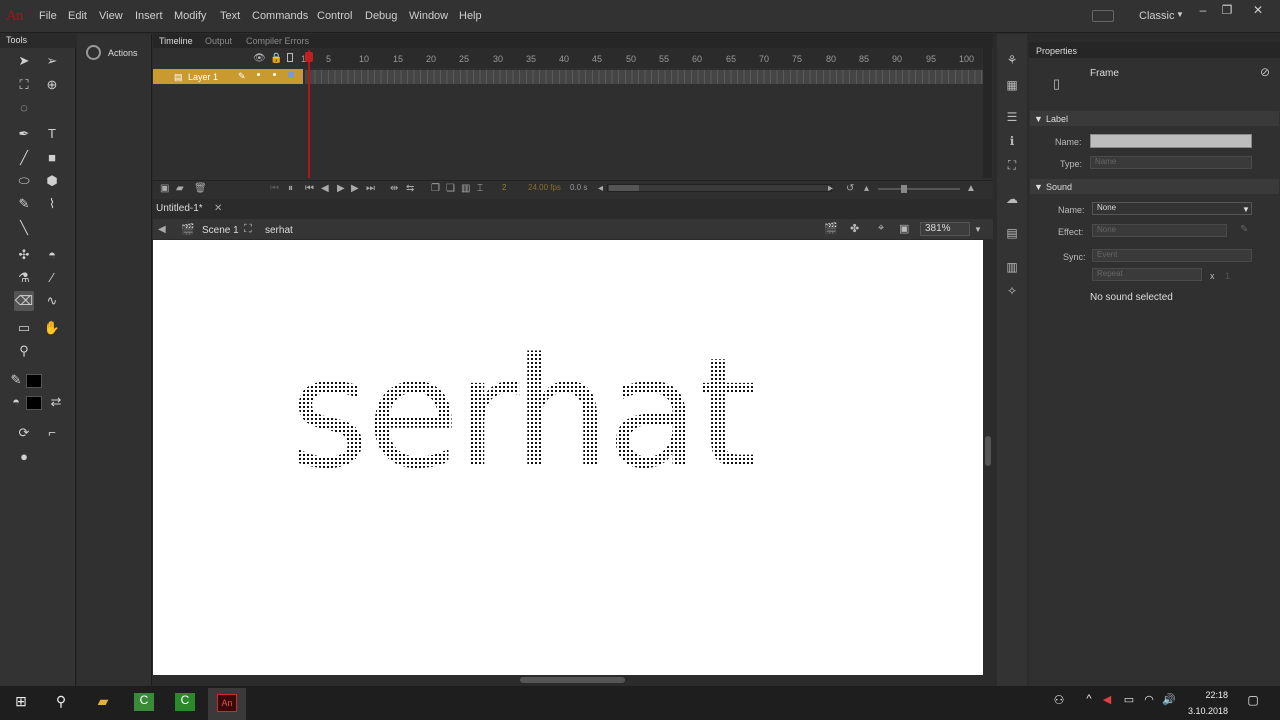 This screenshot has height=720, width=1280. I want to click on fill-color-icon: ◓, so click(16, 402).